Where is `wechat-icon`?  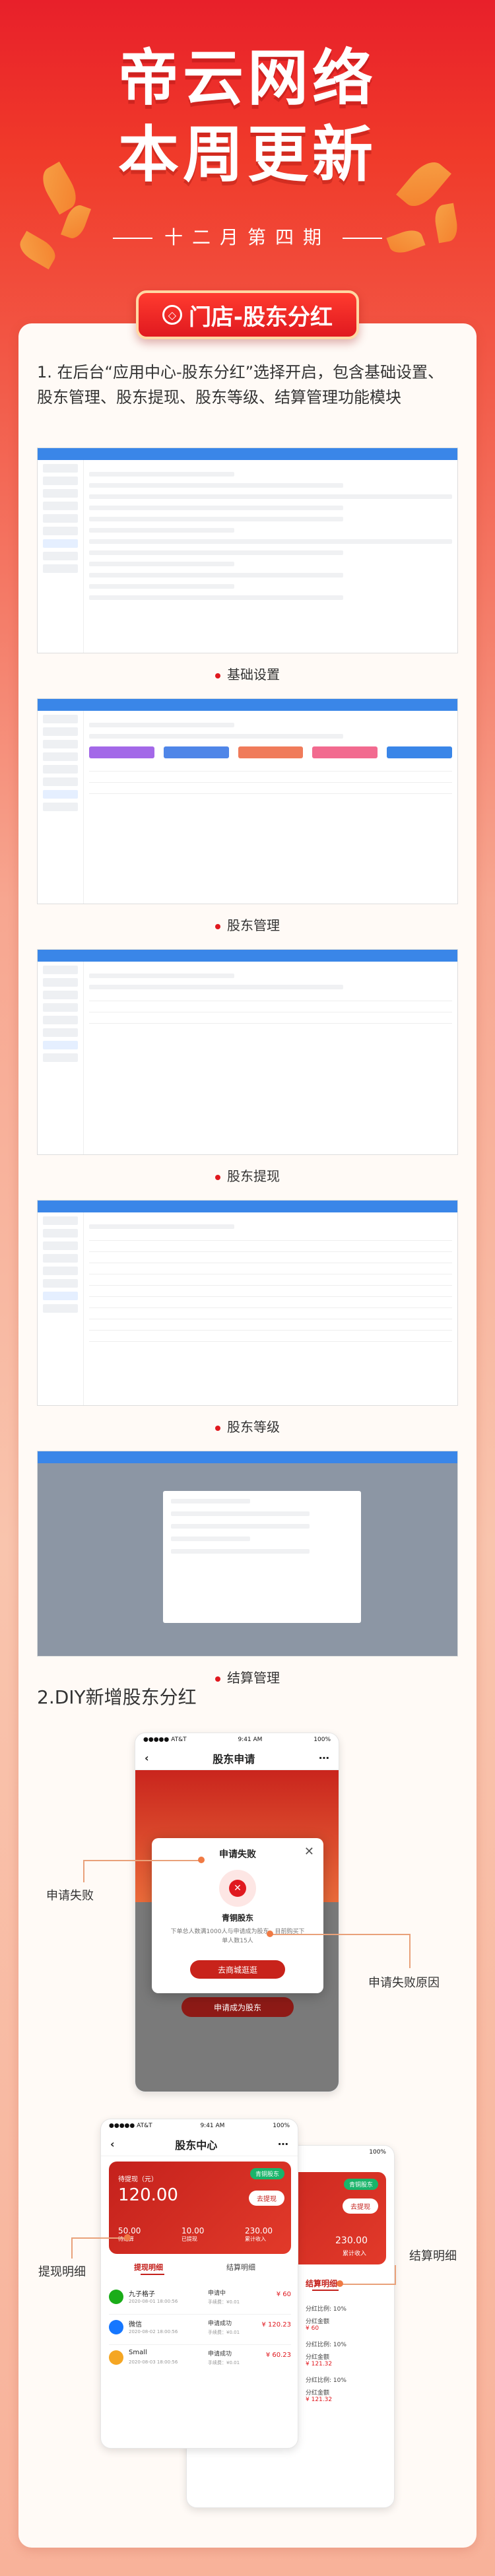 wechat-icon is located at coordinates (116, 2297).